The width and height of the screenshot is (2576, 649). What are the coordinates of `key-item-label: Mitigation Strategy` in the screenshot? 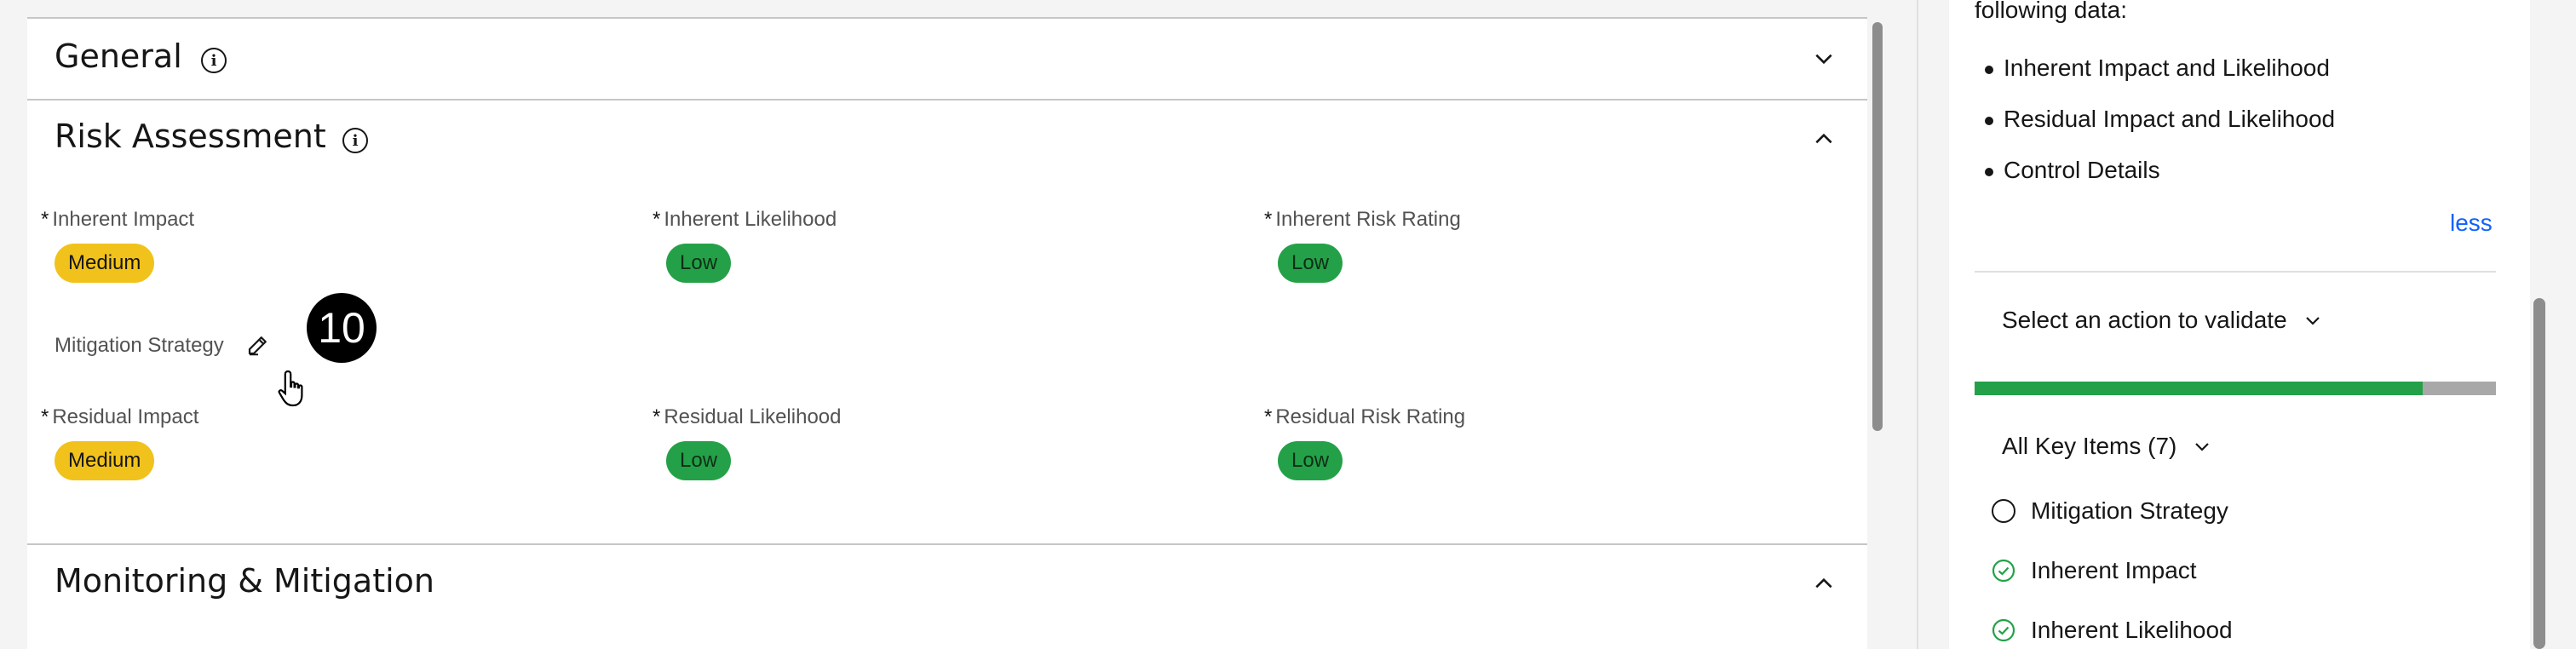 It's located at (2130, 511).